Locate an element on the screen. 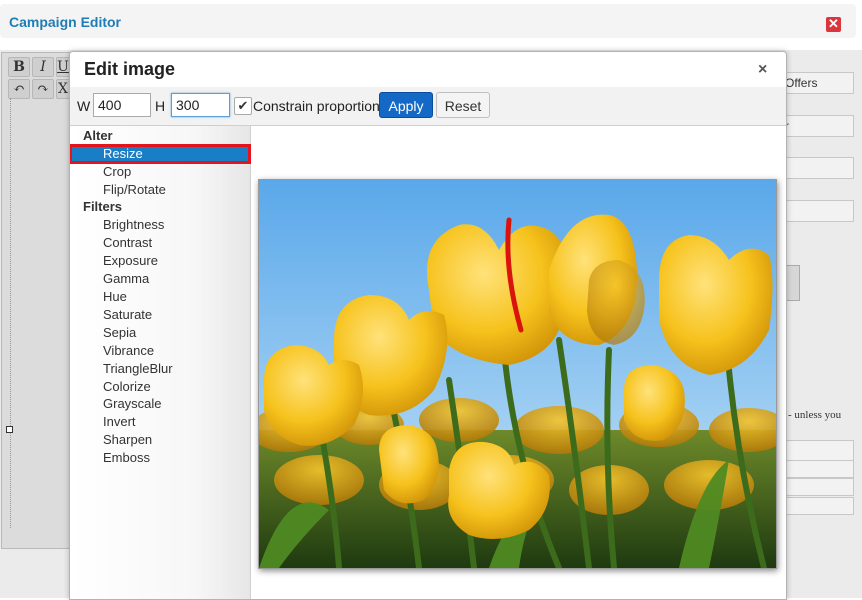  dialog-header: Edit image × is located at coordinates (428, 70).